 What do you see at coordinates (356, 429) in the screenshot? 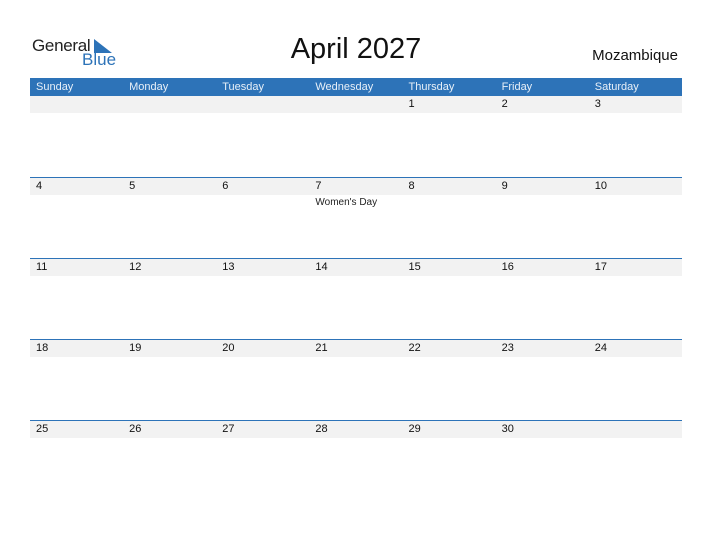
I see `date-band: 25 26 27 28 29 30` at bounding box center [356, 429].